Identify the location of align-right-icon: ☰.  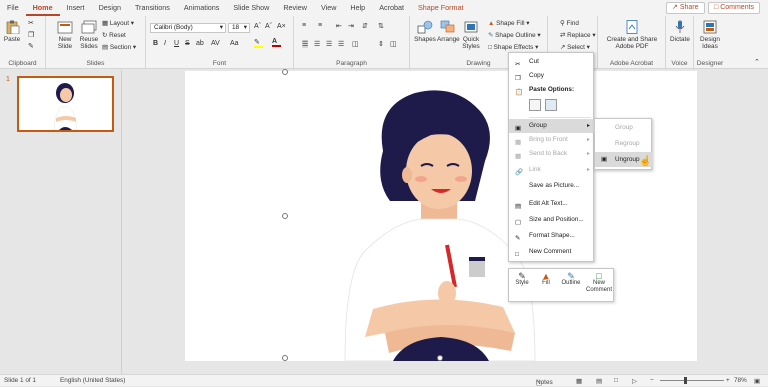
(329, 44).